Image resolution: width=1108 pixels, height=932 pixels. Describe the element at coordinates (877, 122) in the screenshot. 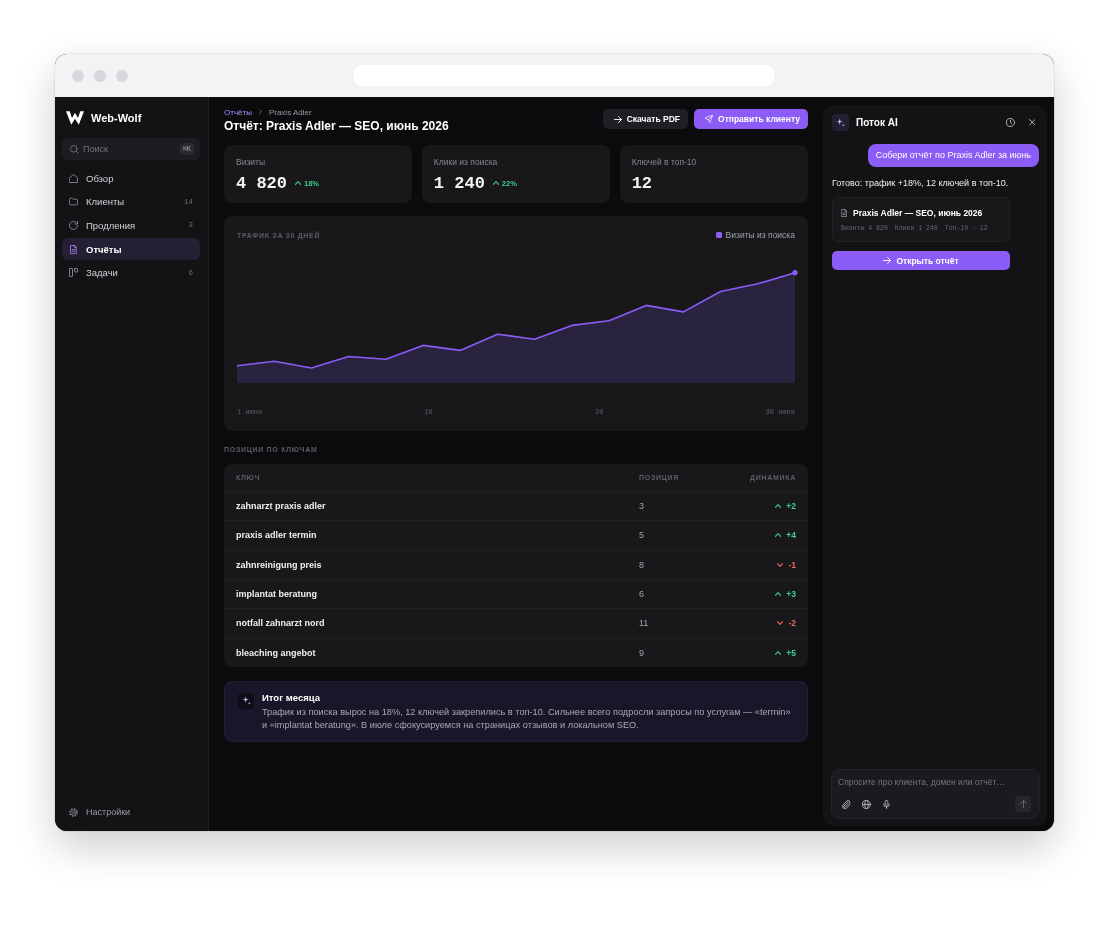

I see `panel-title: Поток AI` at that location.